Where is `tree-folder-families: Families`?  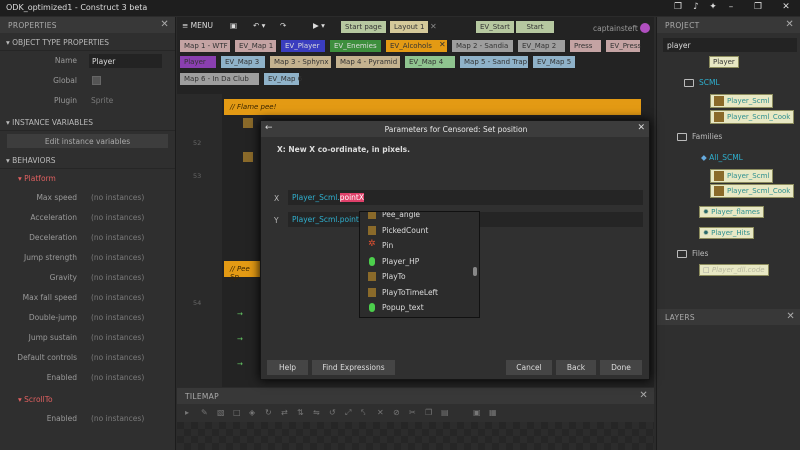 tree-folder-families: Families is located at coordinates (699, 138).